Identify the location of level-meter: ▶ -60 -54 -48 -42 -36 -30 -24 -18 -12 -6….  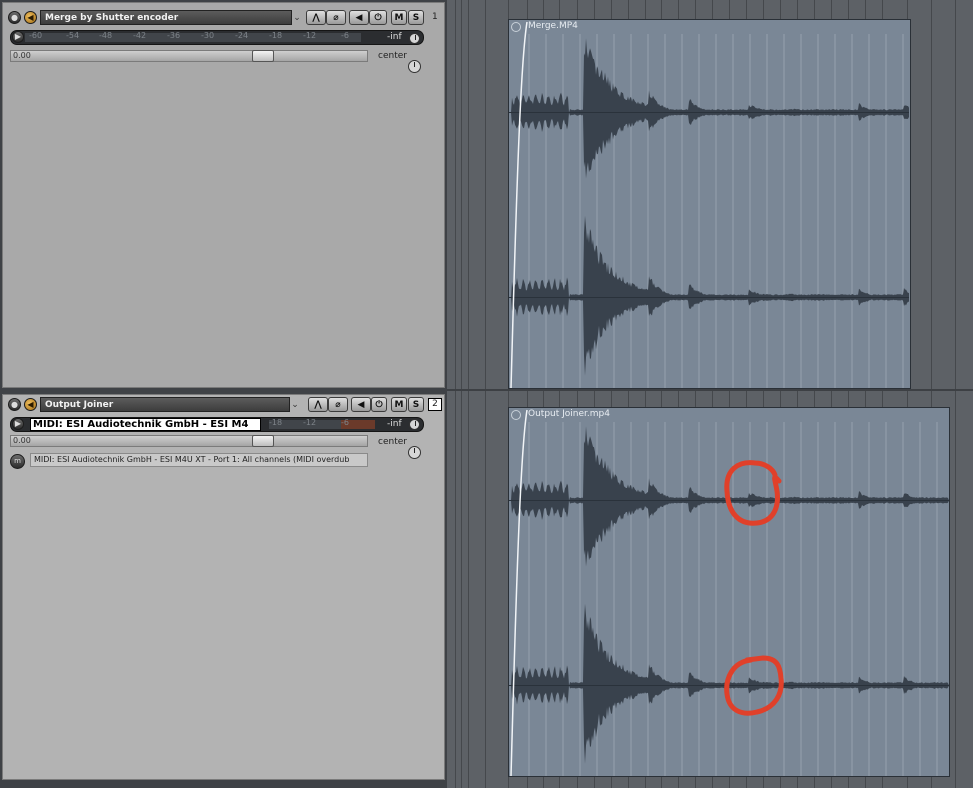
(217, 37).